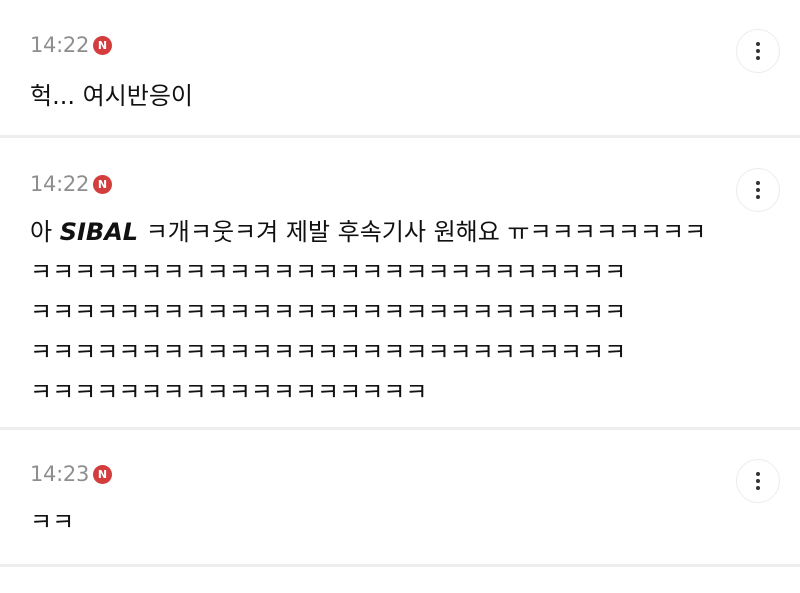  I want to click on comment-text: ㅋㅋ, so click(52, 522).